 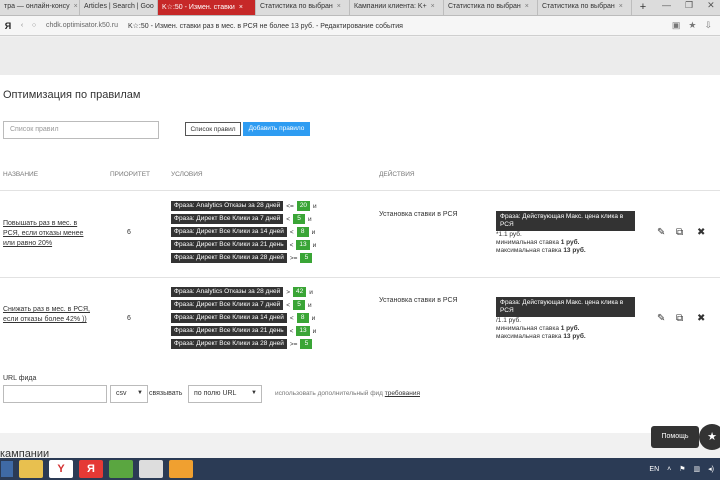 What do you see at coordinates (708, 25) in the screenshot?
I see `download-icon: ⇩` at bounding box center [708, 25].